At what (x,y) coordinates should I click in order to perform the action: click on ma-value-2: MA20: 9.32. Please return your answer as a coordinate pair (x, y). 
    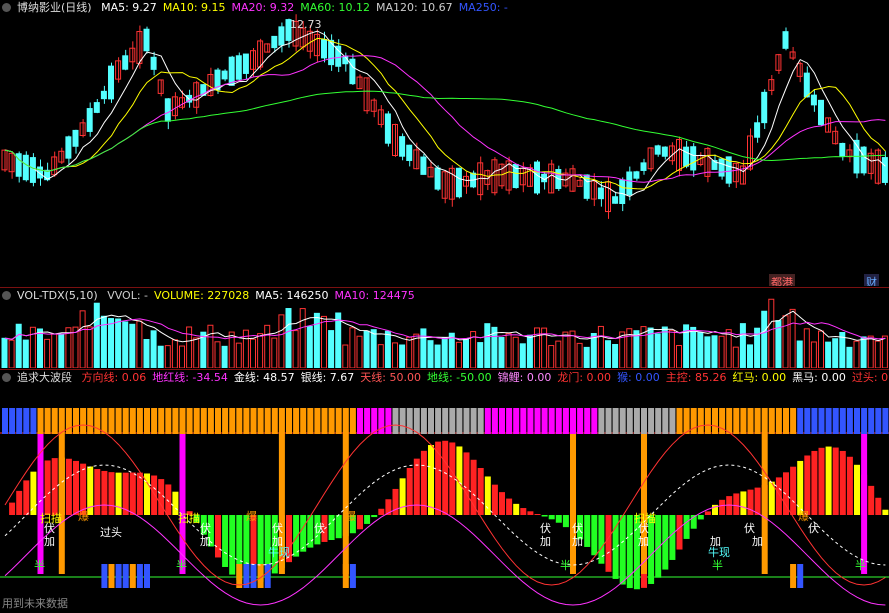
    Looking at the image, I should click on (263, 7).